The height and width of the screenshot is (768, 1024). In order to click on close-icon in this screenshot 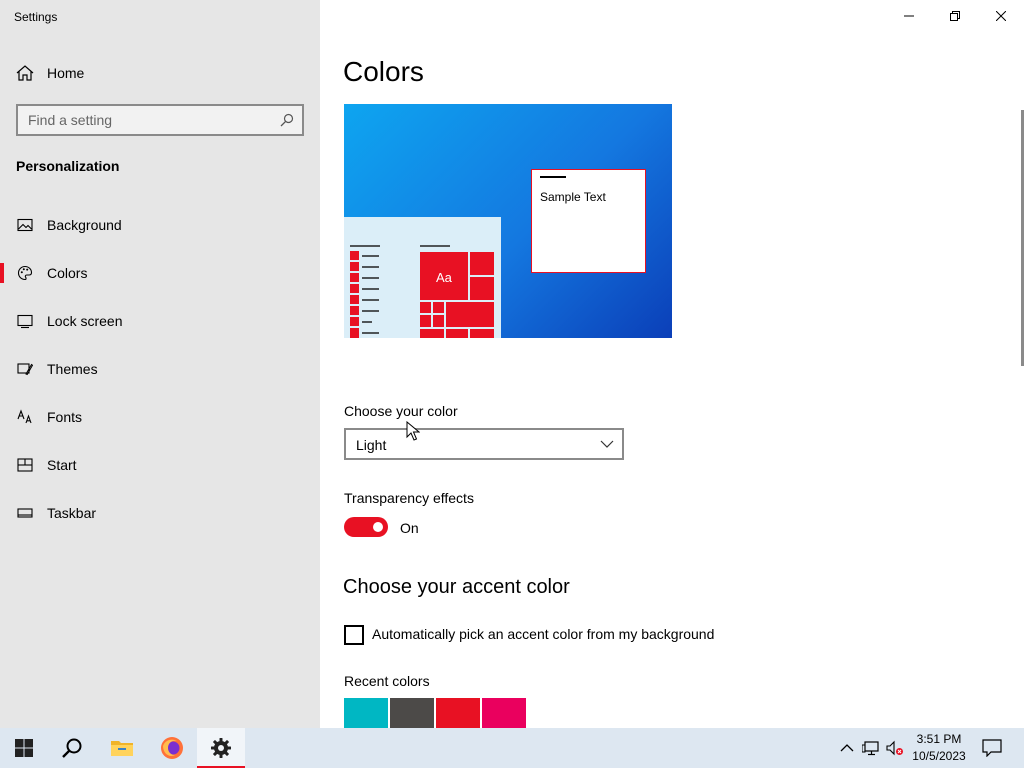, I will do `click(1001, 16)`.